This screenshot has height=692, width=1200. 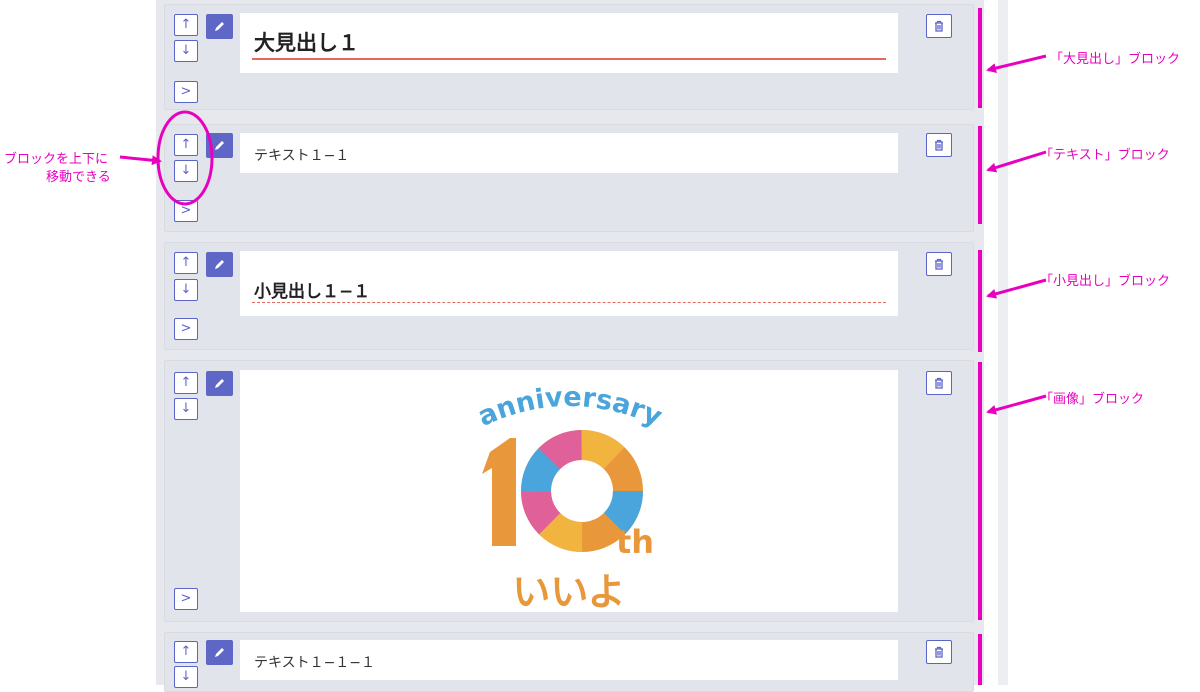 What do you see at coordinates (1115, 59) in the screenshot?
I see `annotation-heading-block: 「大見出し」ブロック` at bounding box center [1115, 59].